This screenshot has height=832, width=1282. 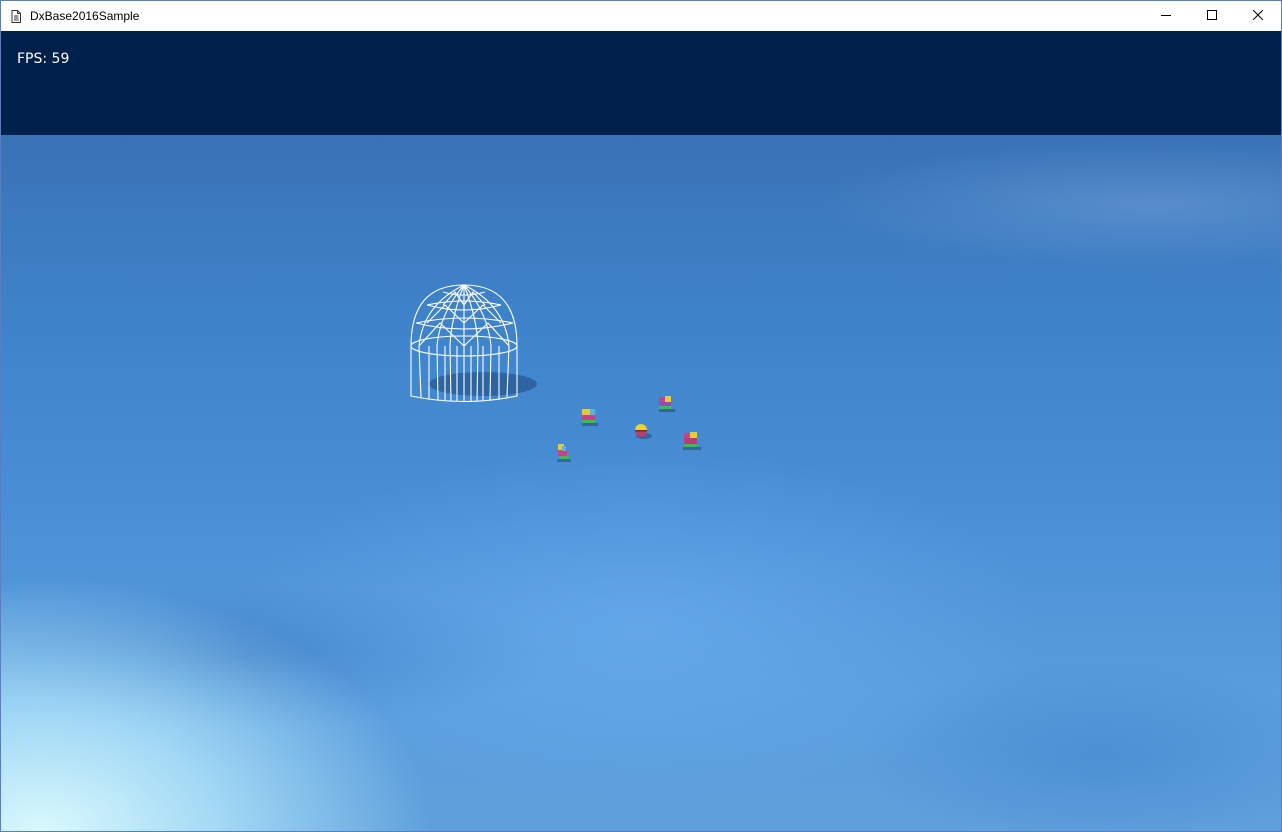 What do you see at coordinates (641, 83) in the screenshot?
I see `sky-background` at bounding box center [641, 83].